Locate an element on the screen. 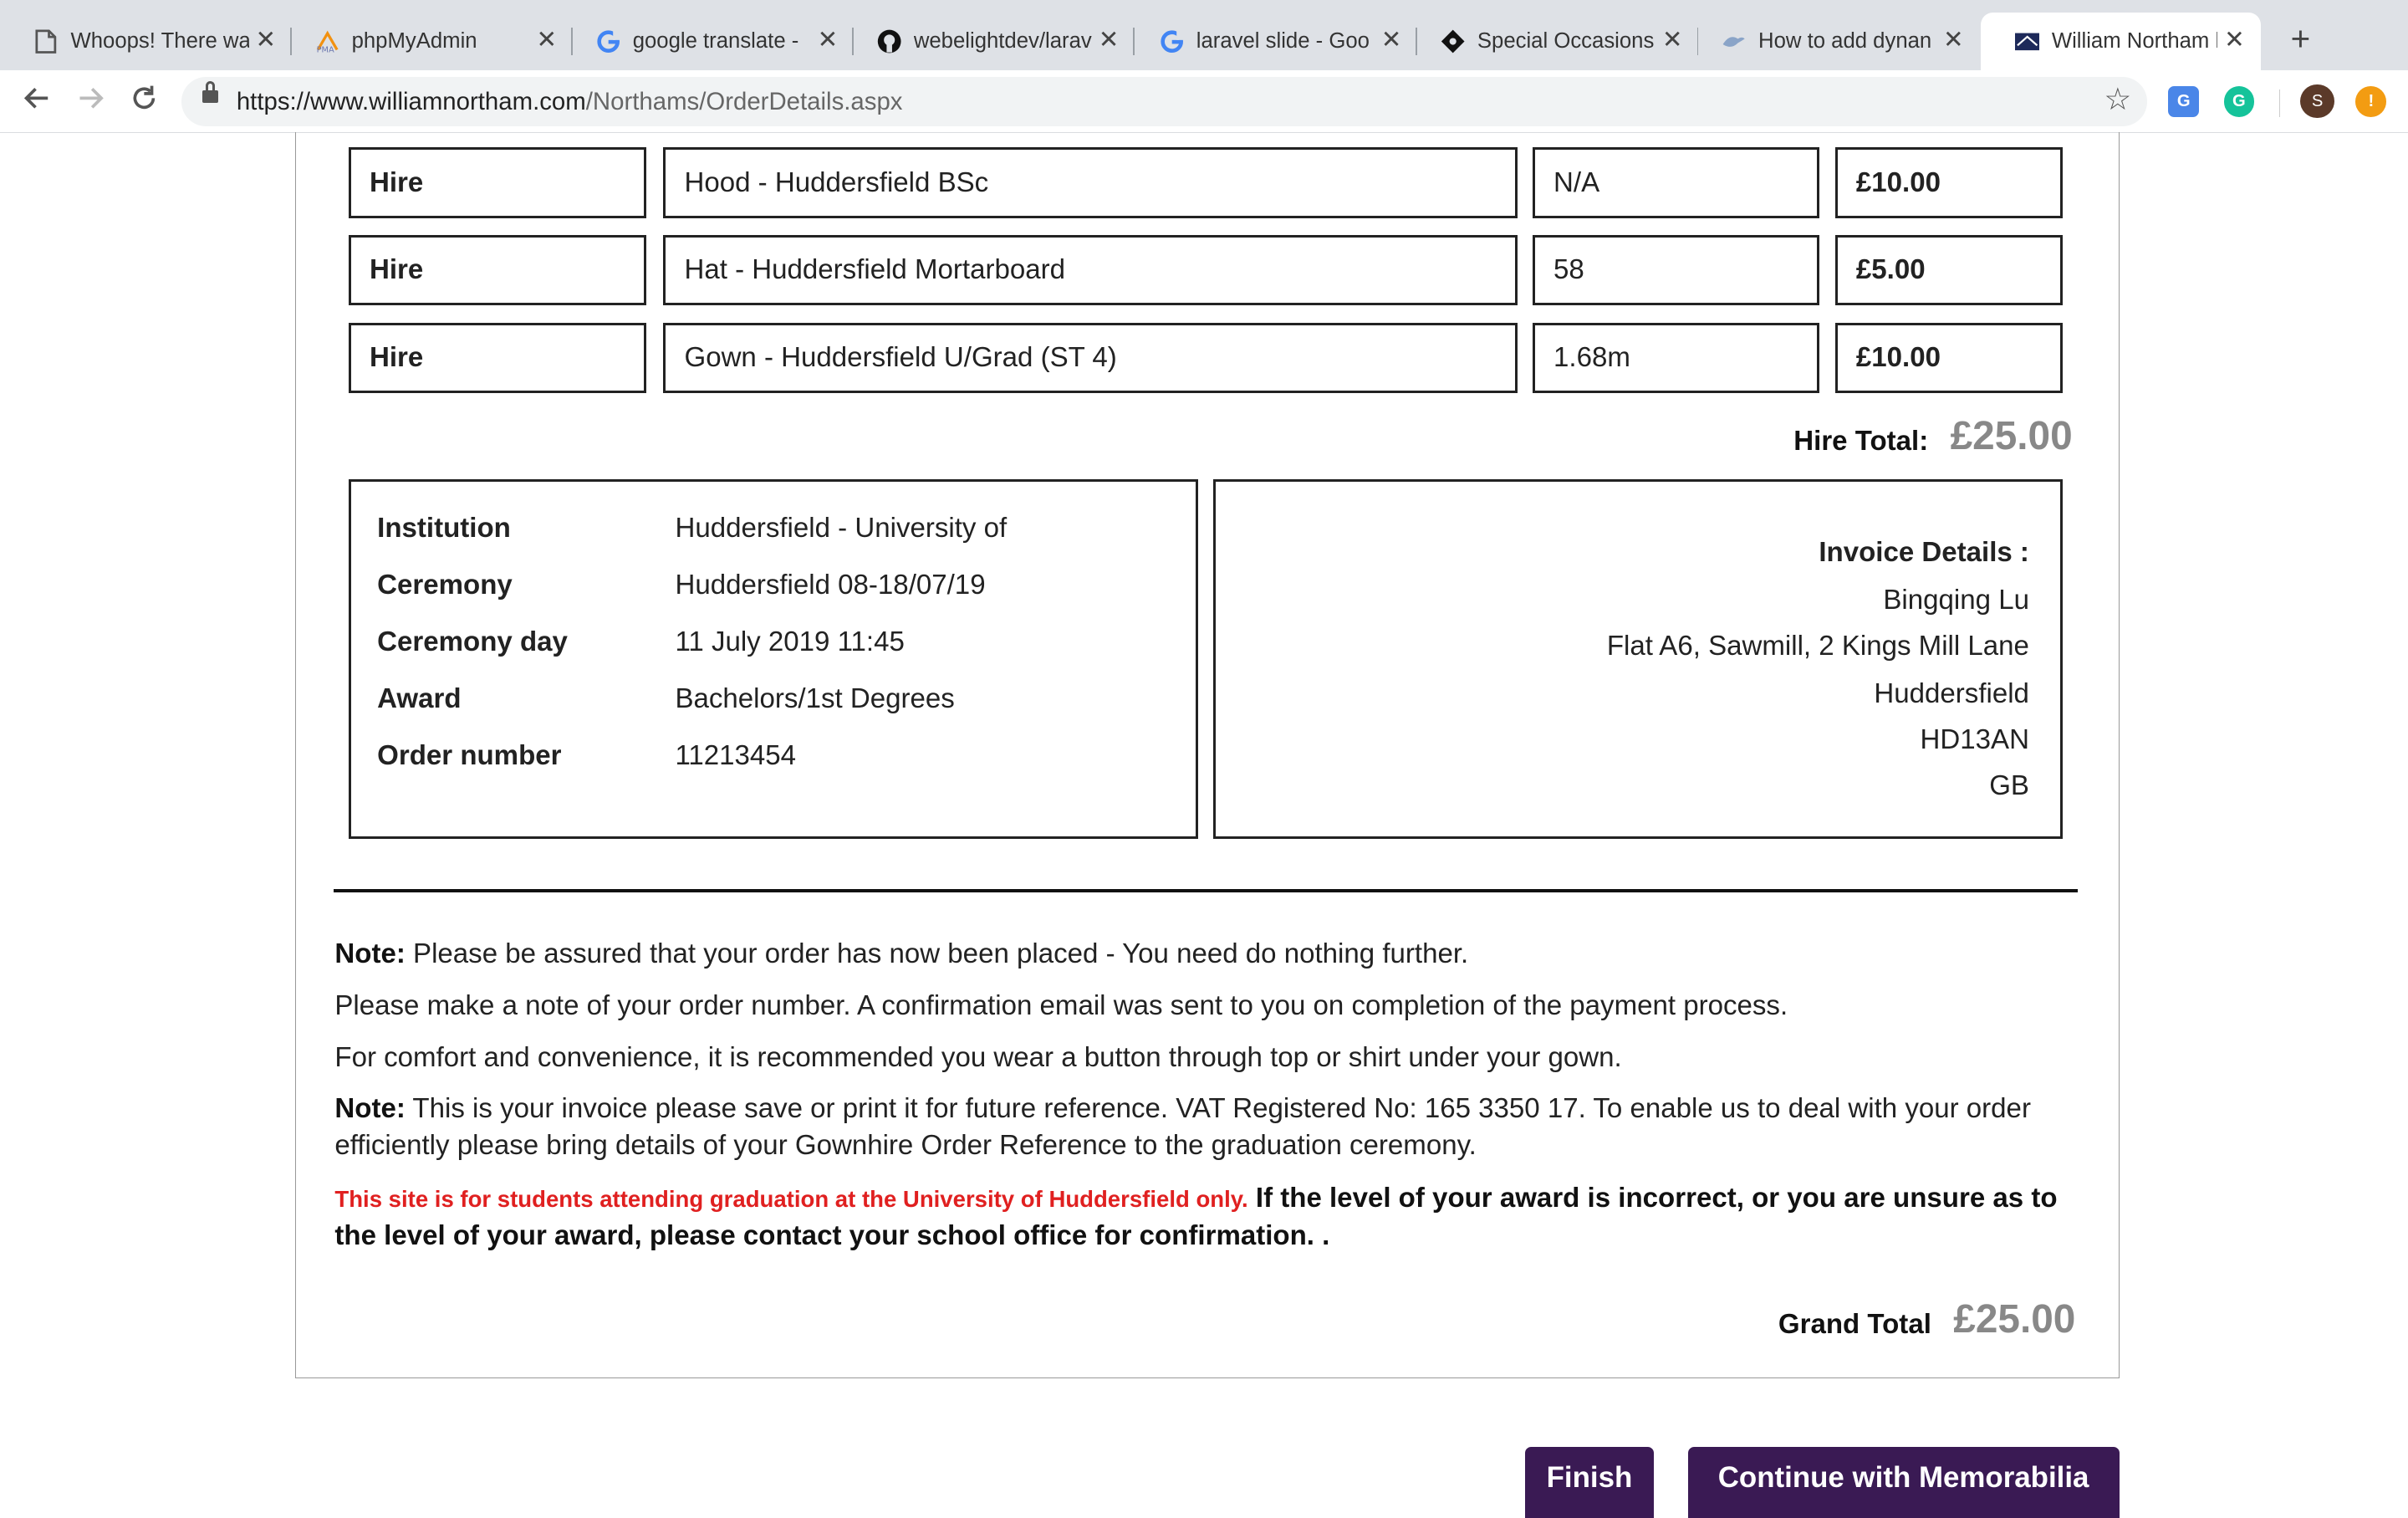 Image resolution: width=2408 pixels, height=1518 pixels. detail-label: Award is located at coordinates (419, 698).